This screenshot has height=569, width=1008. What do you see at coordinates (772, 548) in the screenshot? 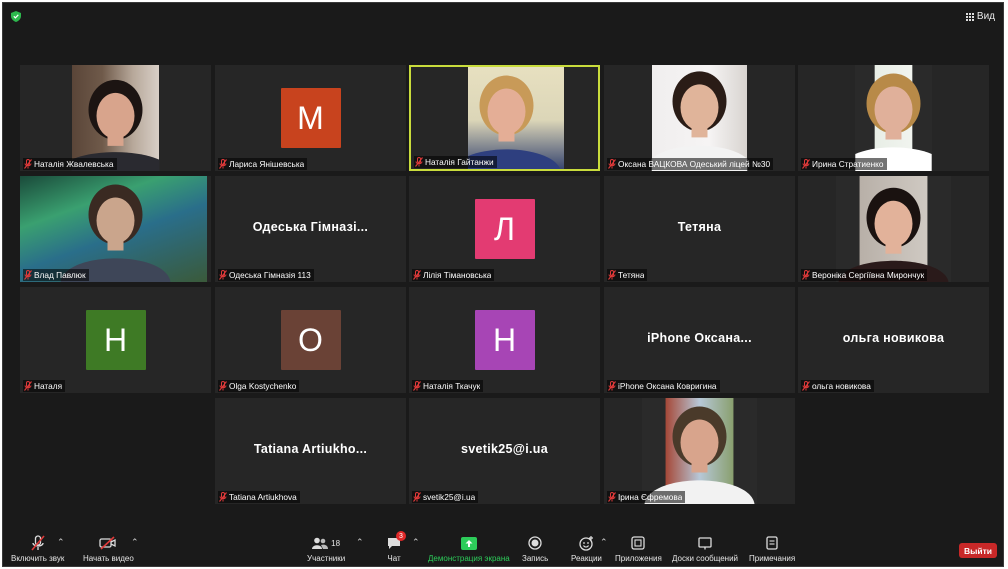
I see `notes-button: Примечания` at bounding box center [772, 548].